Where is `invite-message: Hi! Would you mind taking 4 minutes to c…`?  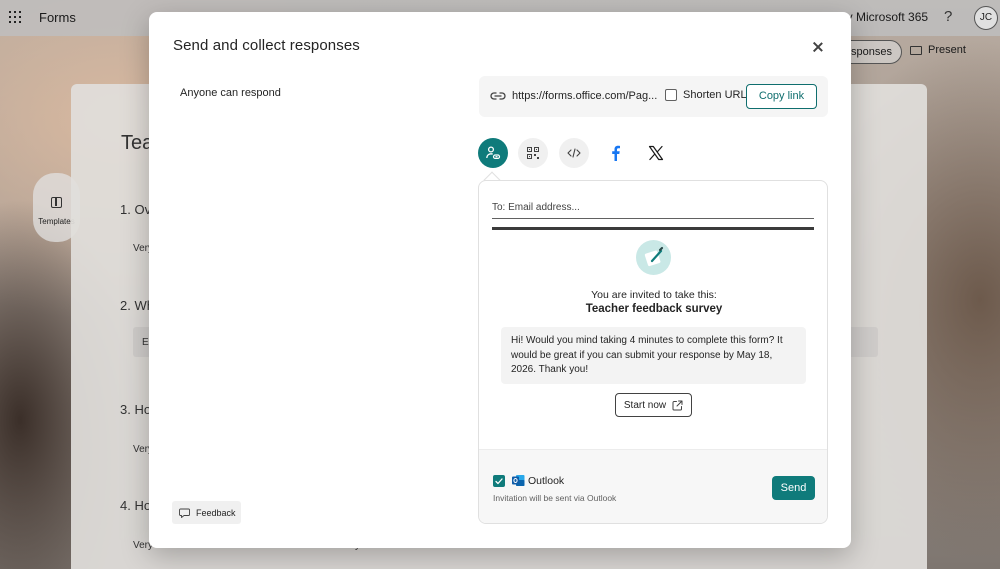
invite-message: Hi! Would you mind taking 4 minutes to c… is located at coordinates (653, 355).